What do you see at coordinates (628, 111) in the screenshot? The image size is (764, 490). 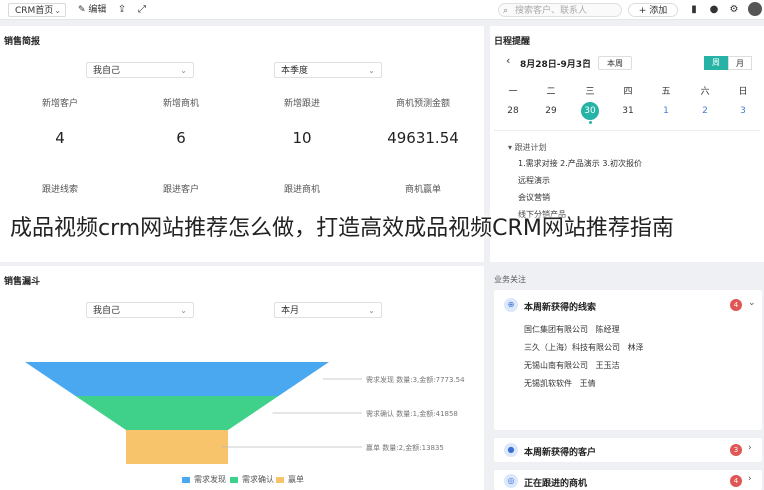 I see `calendar-day: 31` at bounding box center [628, 111].